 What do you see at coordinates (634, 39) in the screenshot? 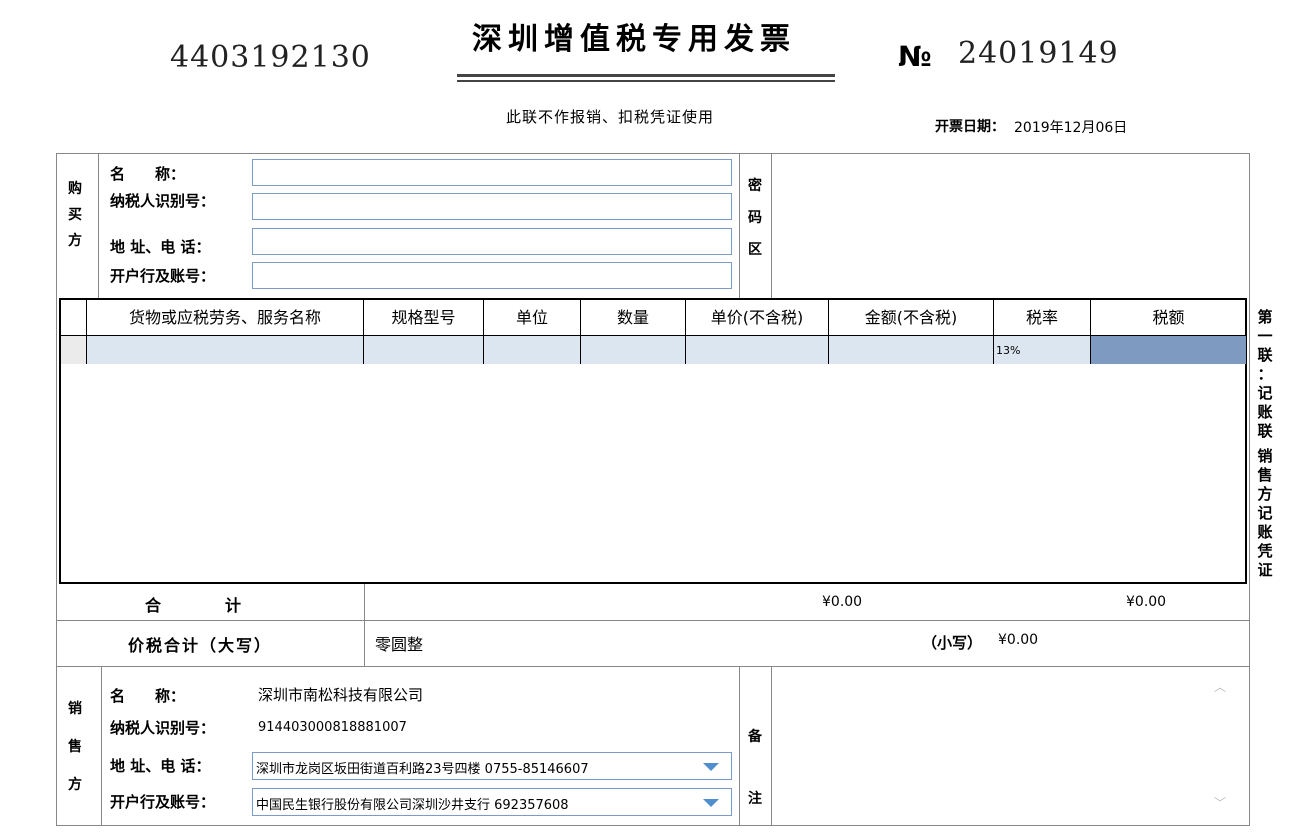
I see `invoice-title: 深圳增值税专用发票` at bounding box center [634, 39].